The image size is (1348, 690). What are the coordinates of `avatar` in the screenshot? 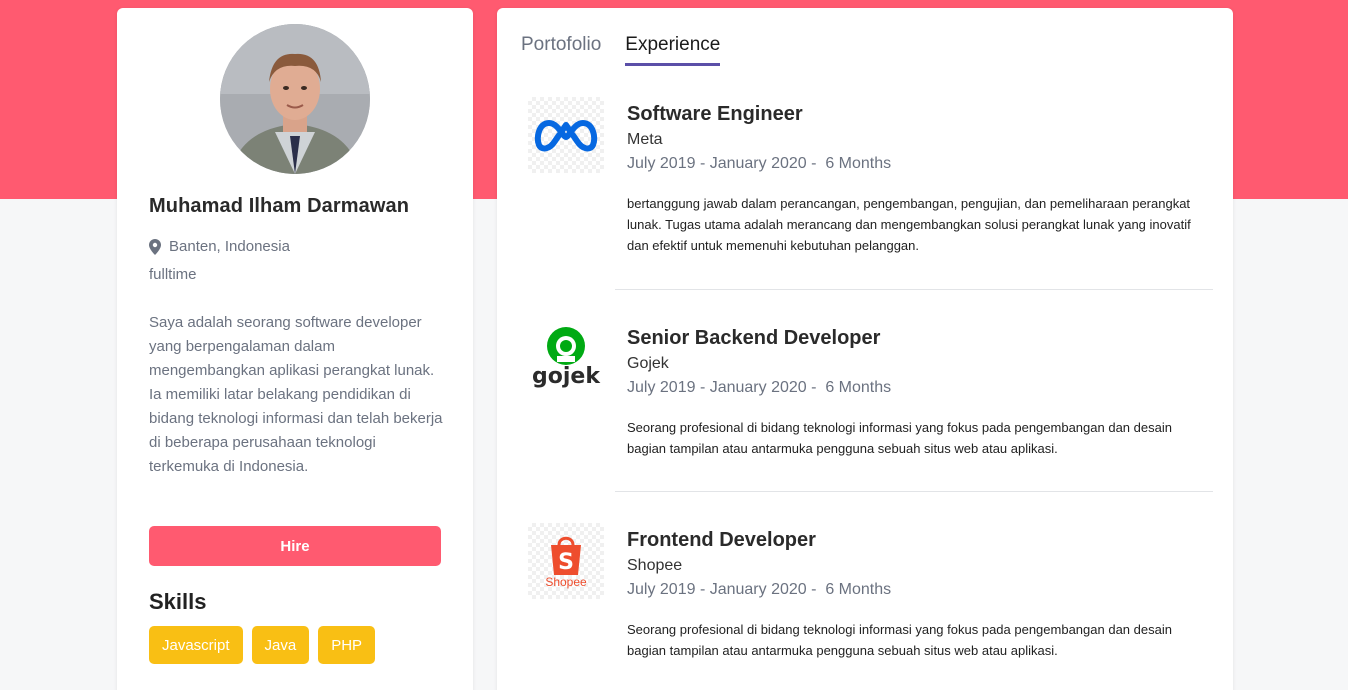 It's located at (295, 99).